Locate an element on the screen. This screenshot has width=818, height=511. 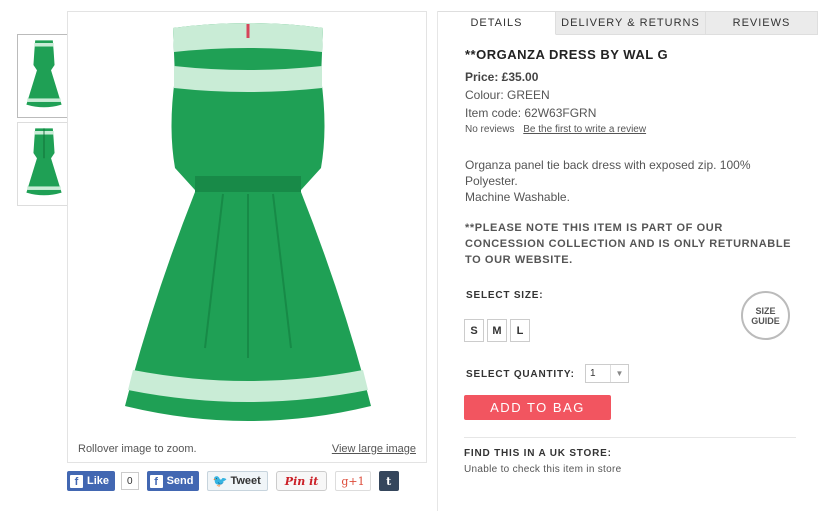
like-label: Like is located at coordinates (98, 481).